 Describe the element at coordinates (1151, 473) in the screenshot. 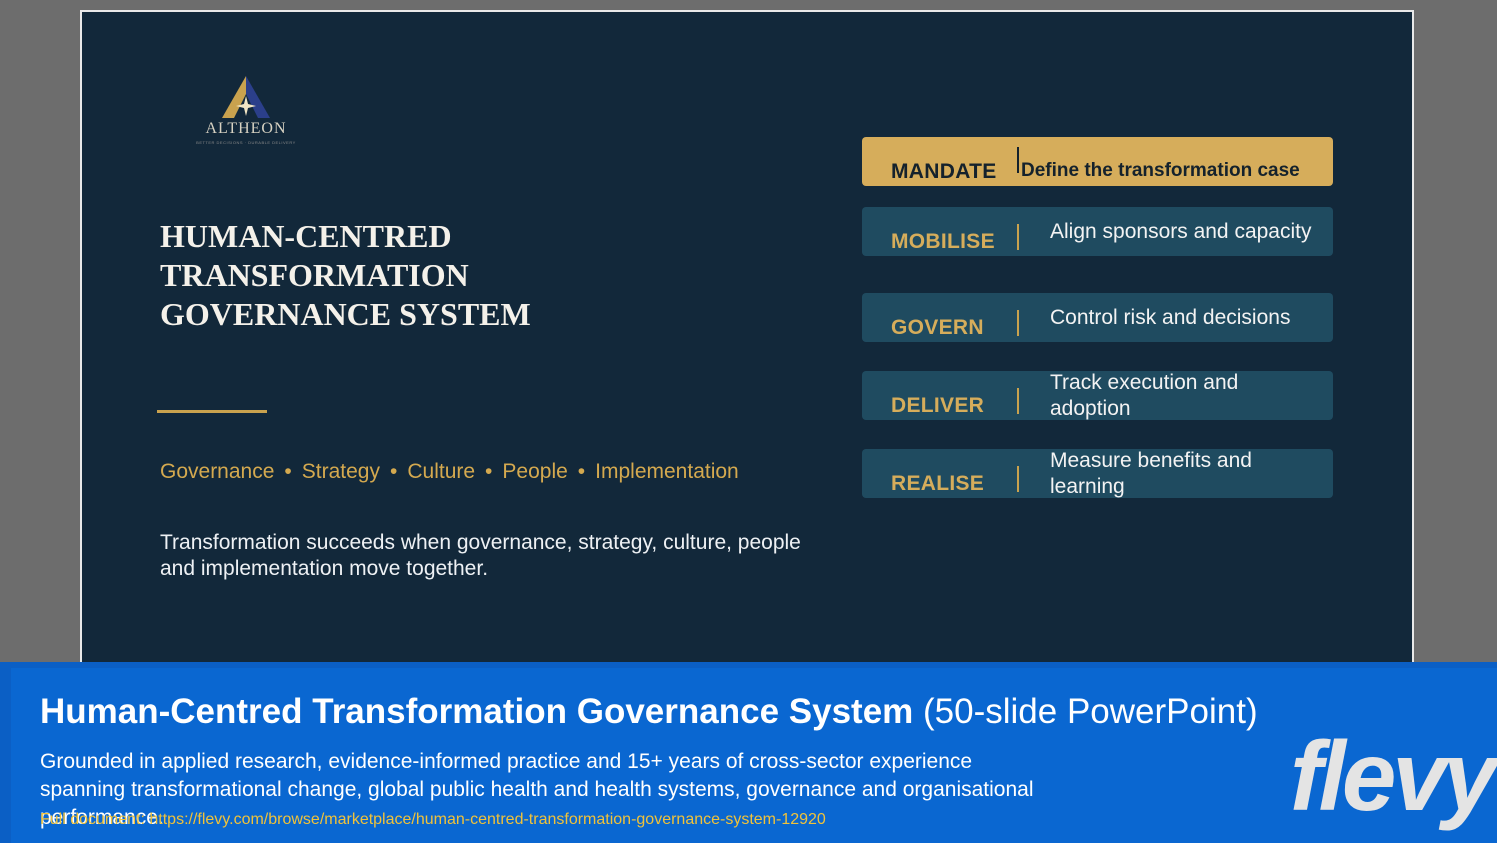

I see `stage-desc: Measure benefits and learning` at that location.